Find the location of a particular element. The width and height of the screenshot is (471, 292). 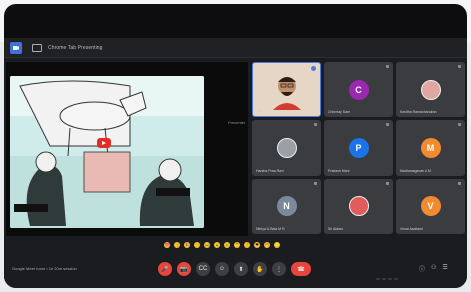

camera-off-button: 📷 is located at coordinates (184, 269).